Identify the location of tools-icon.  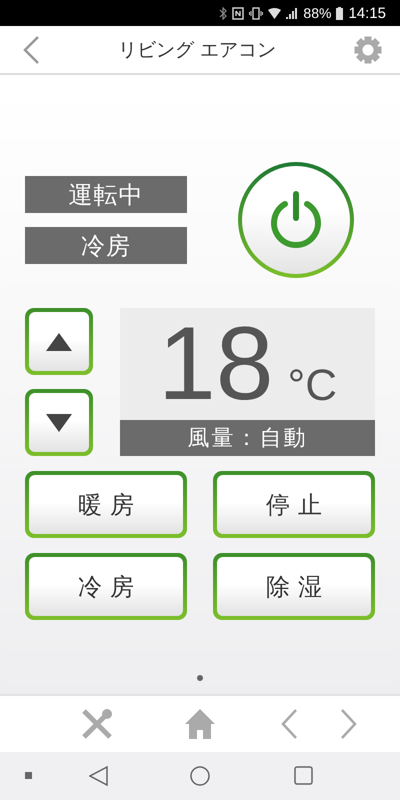
(97, 724).